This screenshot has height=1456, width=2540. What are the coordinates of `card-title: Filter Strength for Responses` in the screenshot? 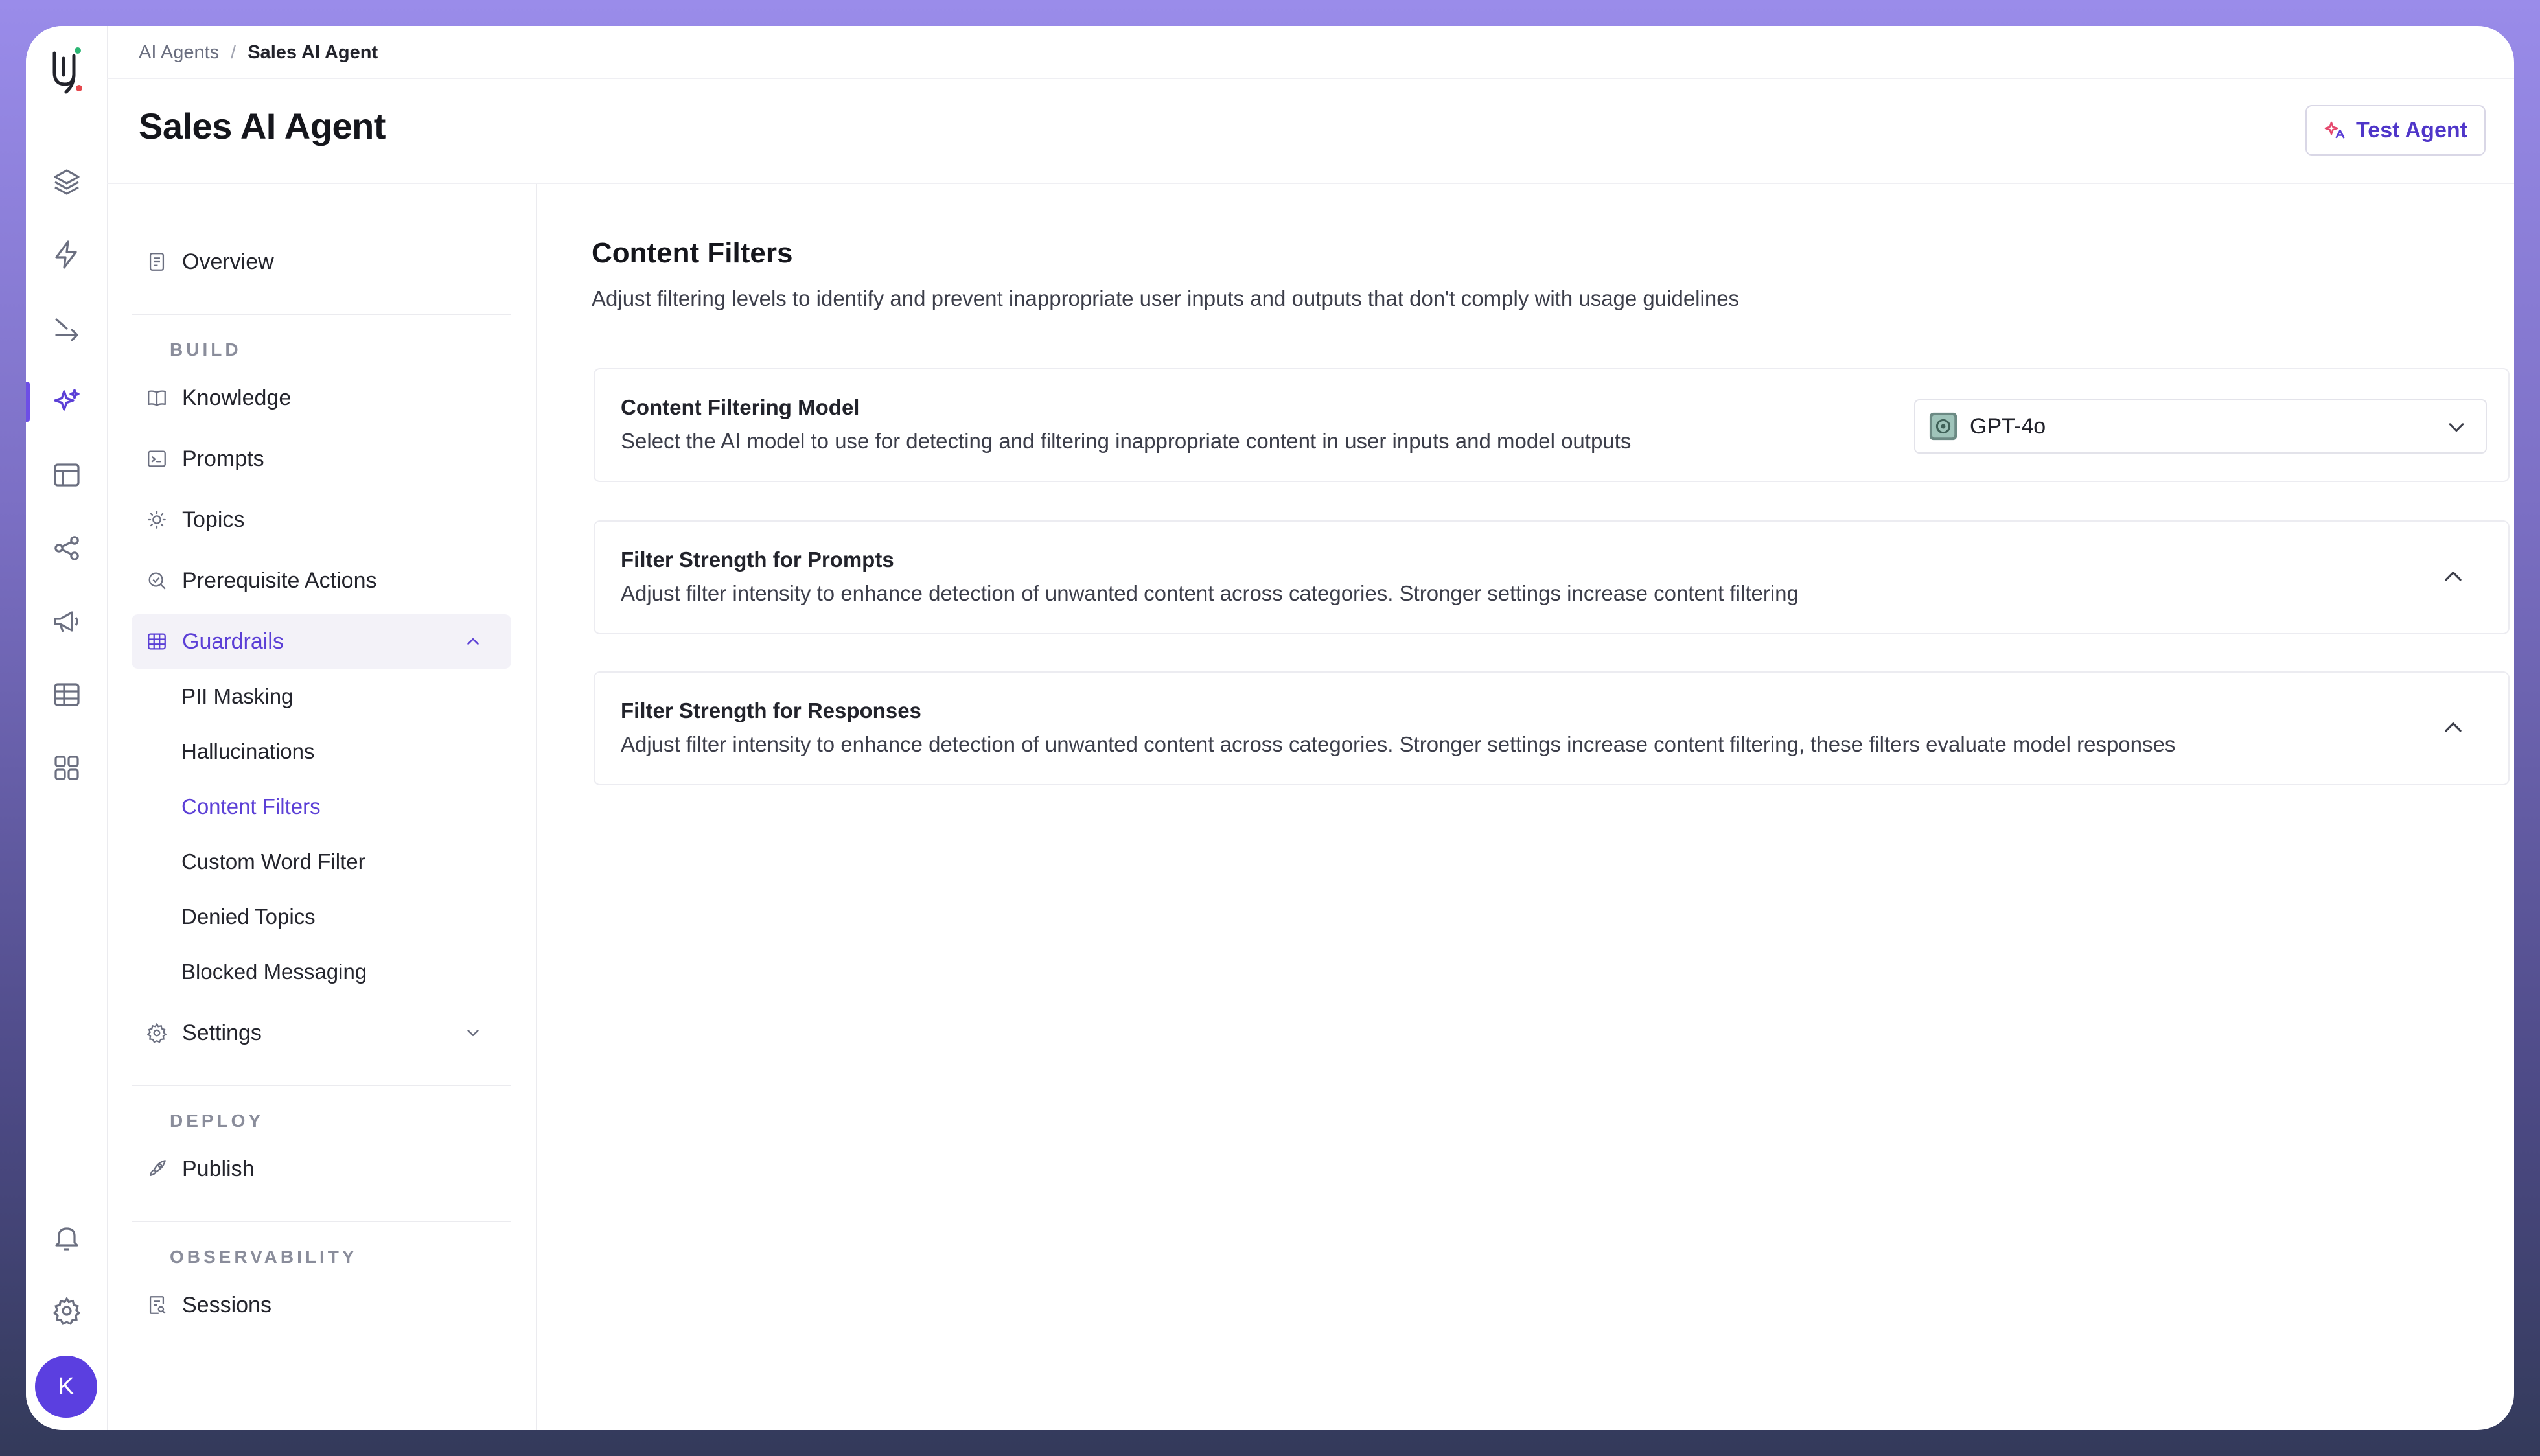 It's located at (771, 710).